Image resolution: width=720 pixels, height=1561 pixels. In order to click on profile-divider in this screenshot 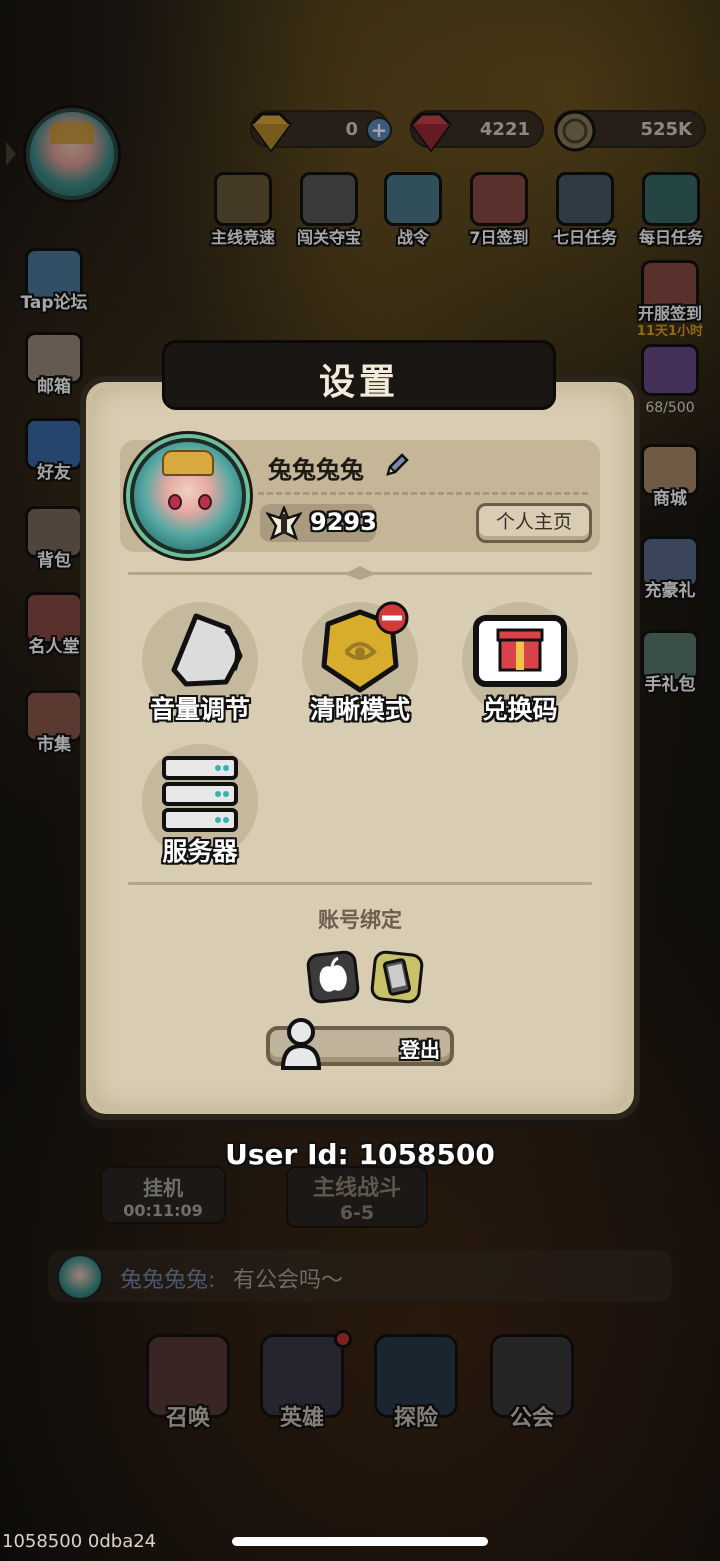, I will do `click(423, 493)`.